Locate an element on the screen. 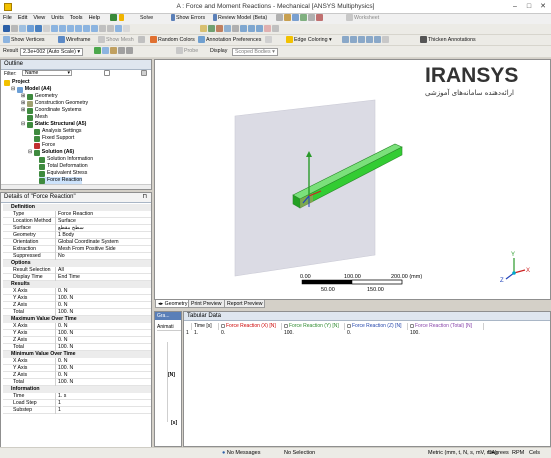 Image resolution: width=551 pixels, height=458 pixels. details-pin-icon: ⊓ is located at coordinates (144, 197).